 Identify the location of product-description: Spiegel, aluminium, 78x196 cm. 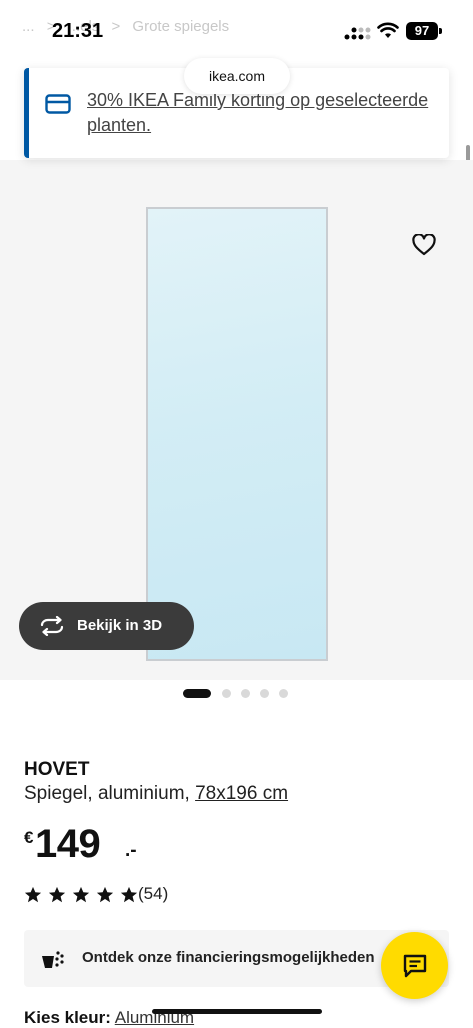
(156, 794).